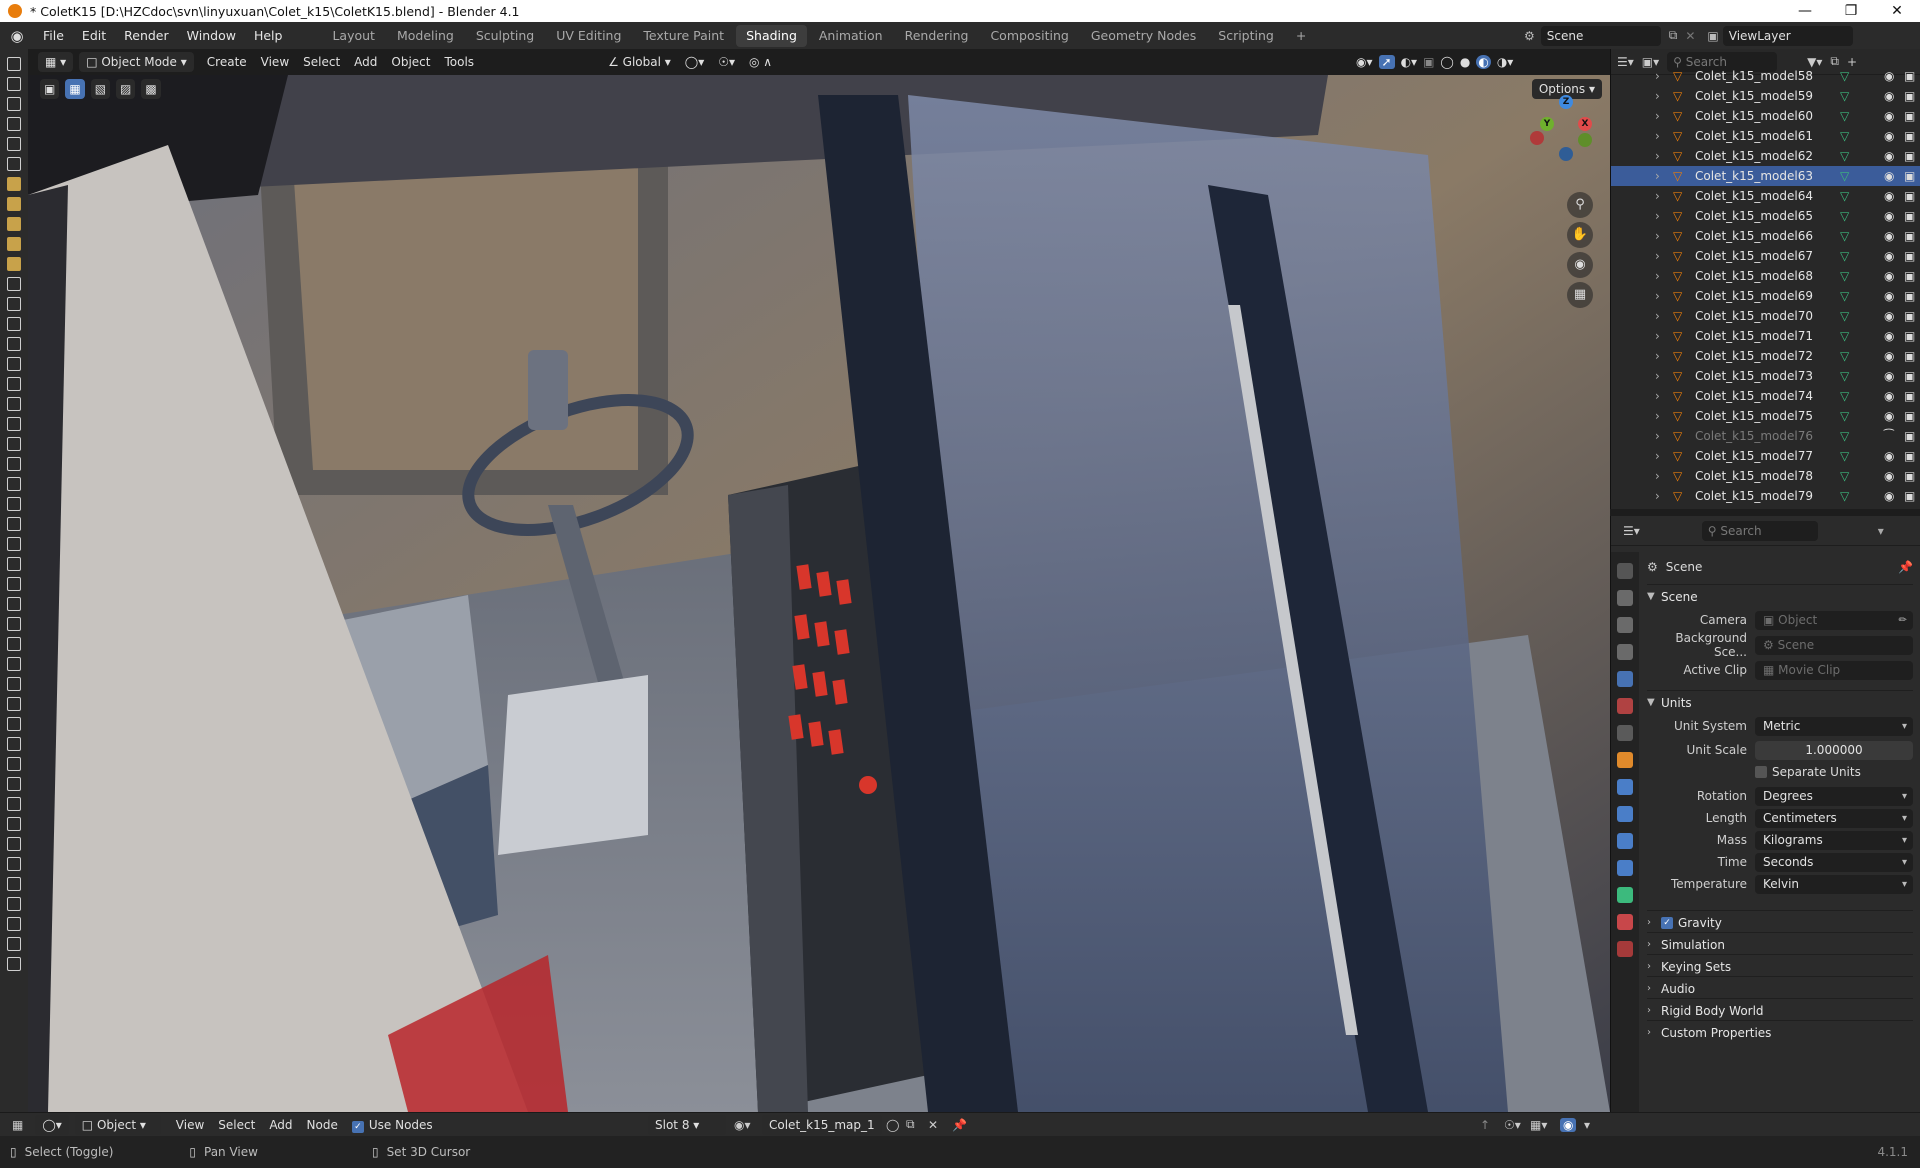 This screenshot has width=1920, height=1168. I want to click on node-menu-select: Select, so click(236, 1125).